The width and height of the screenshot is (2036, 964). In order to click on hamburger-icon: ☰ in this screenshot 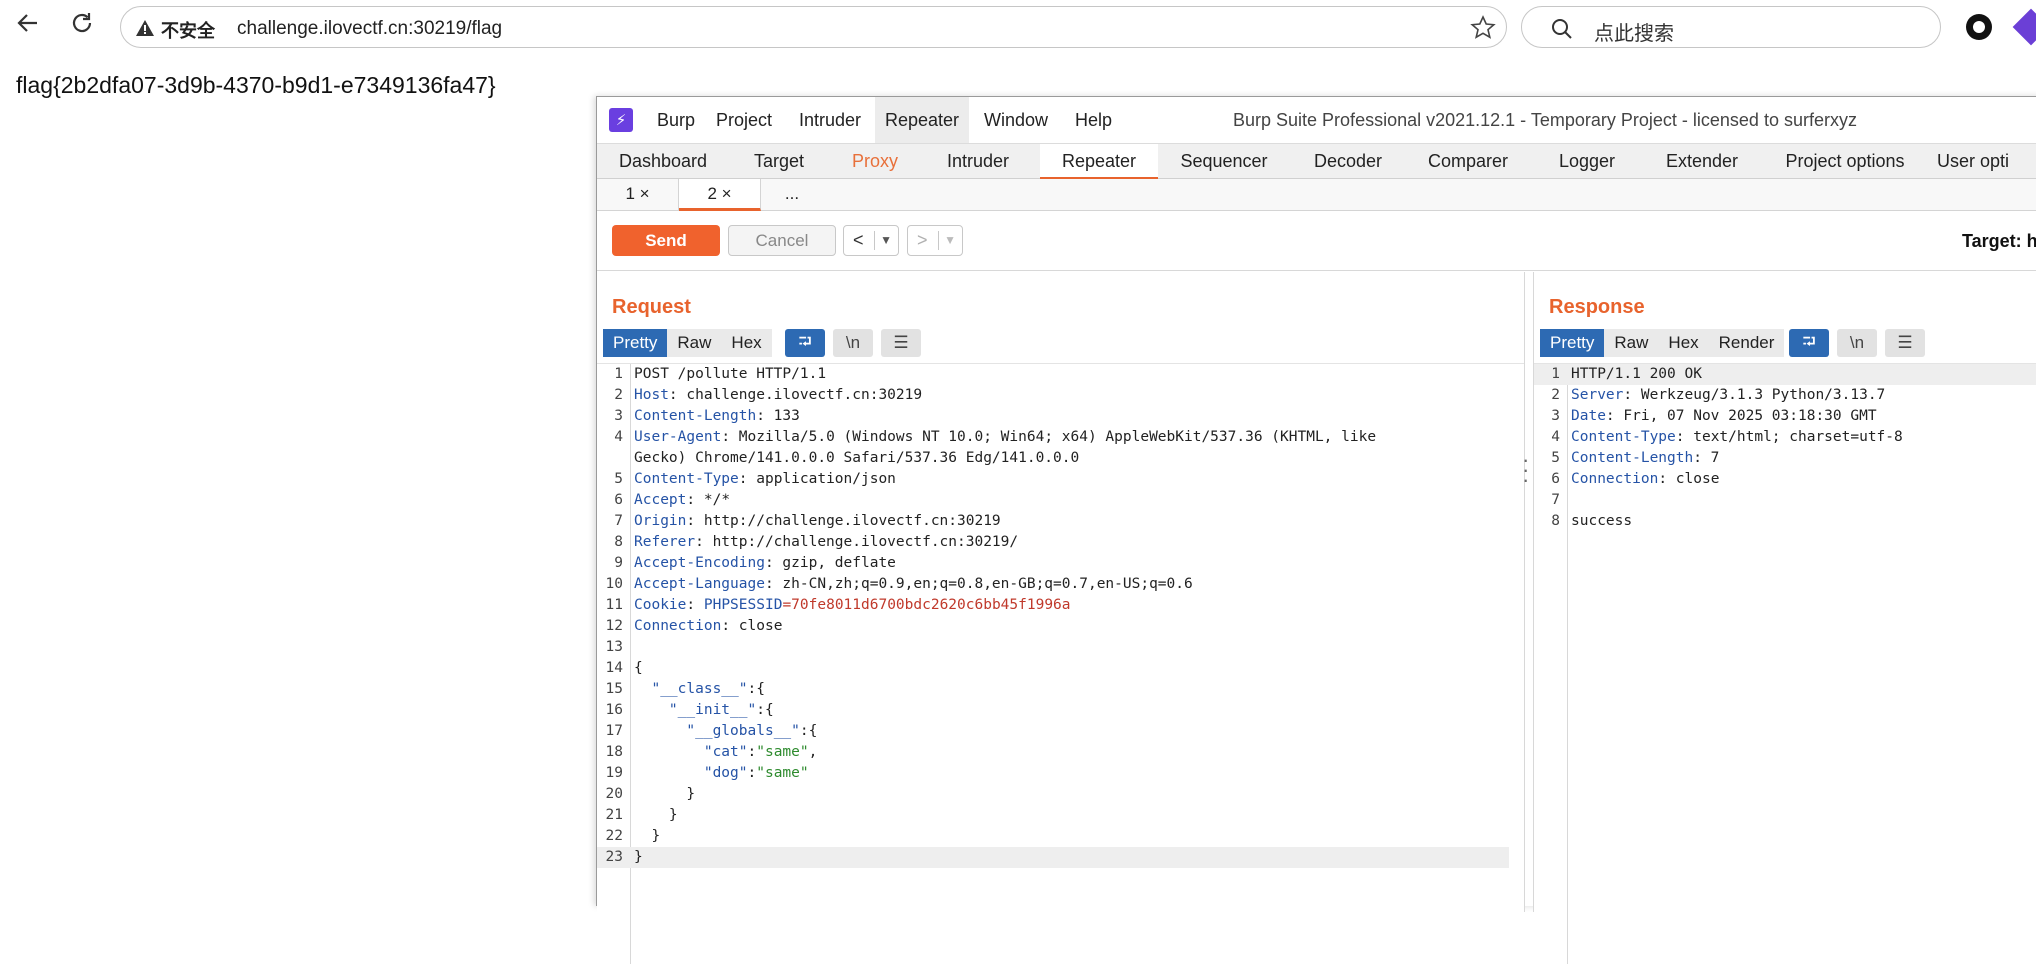, I will do `click(901, 342)`.